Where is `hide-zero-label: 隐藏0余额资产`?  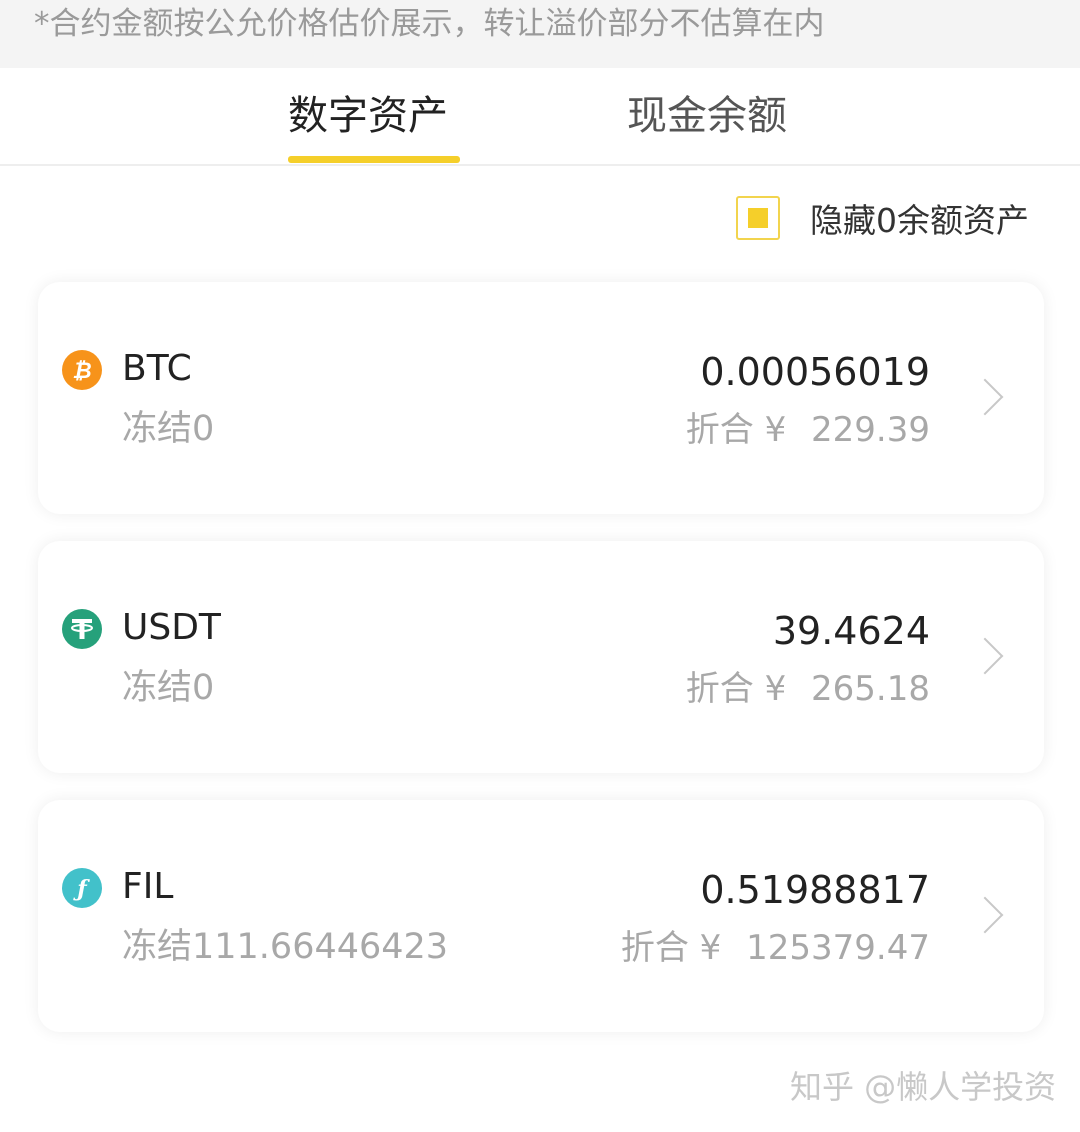
hide-zero-label: 隐藏0余额资产 is located at coordinates (919, 220).